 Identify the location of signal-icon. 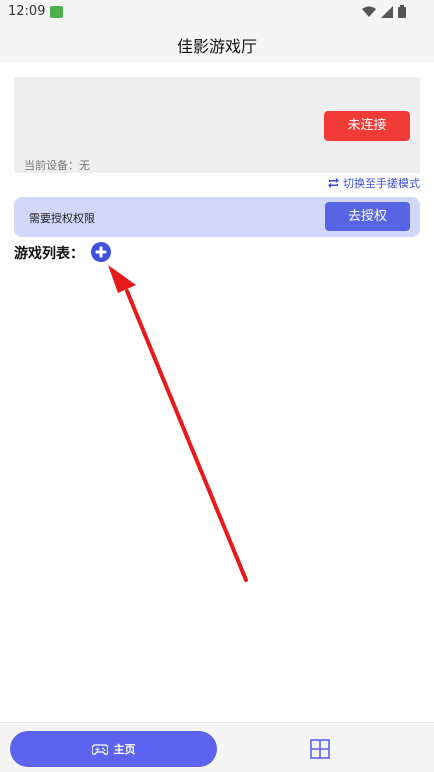
(387, 11).